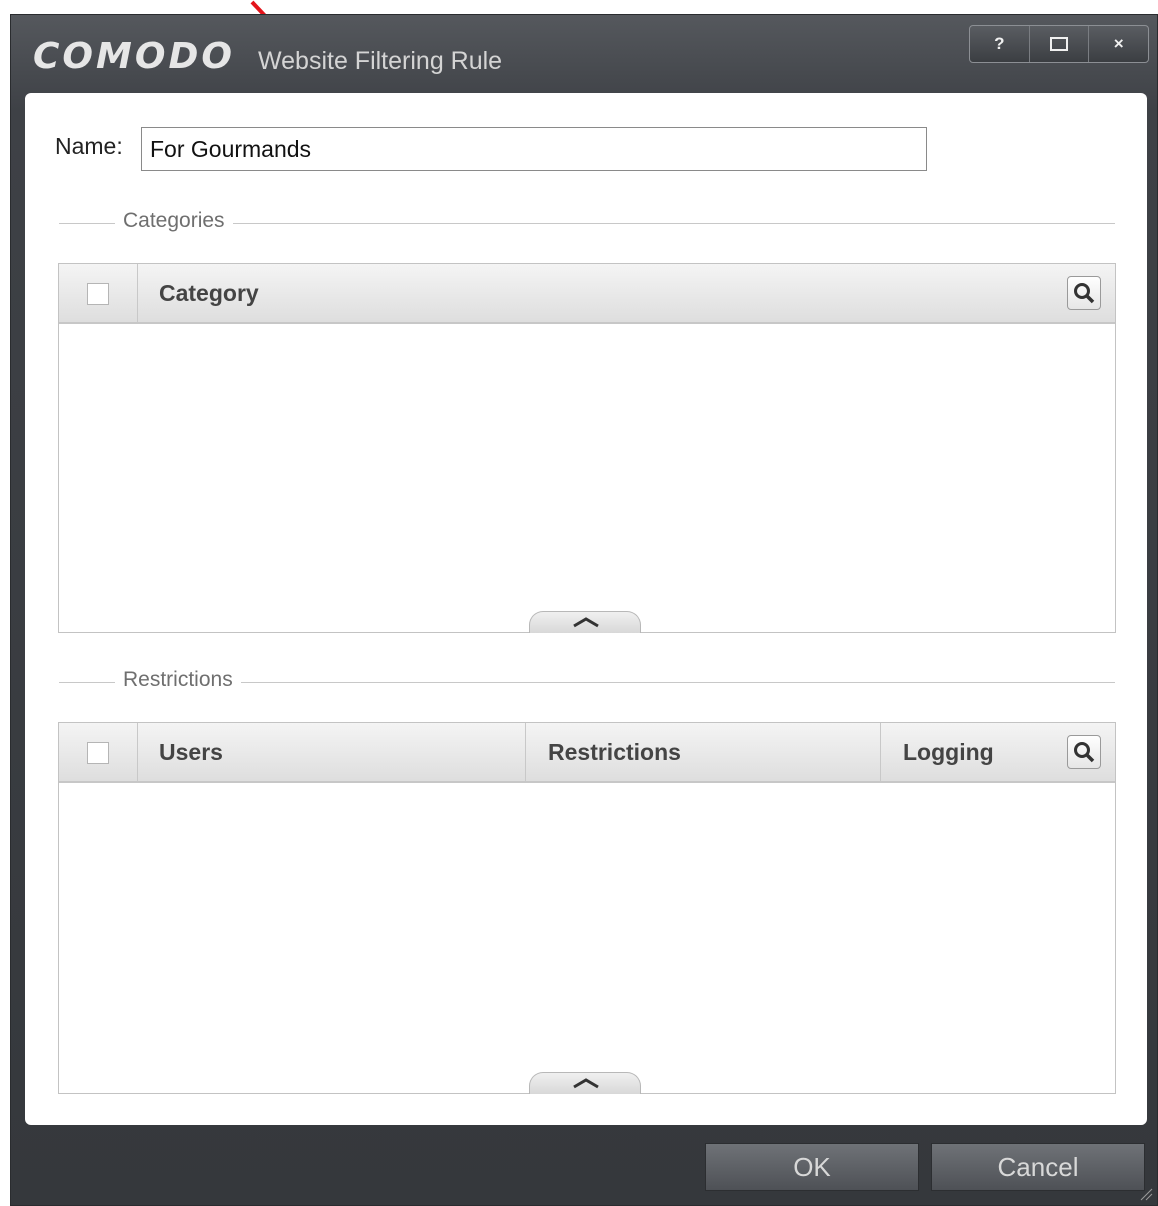  I want to click on select-all-users-checkbox, so click(98, 753).